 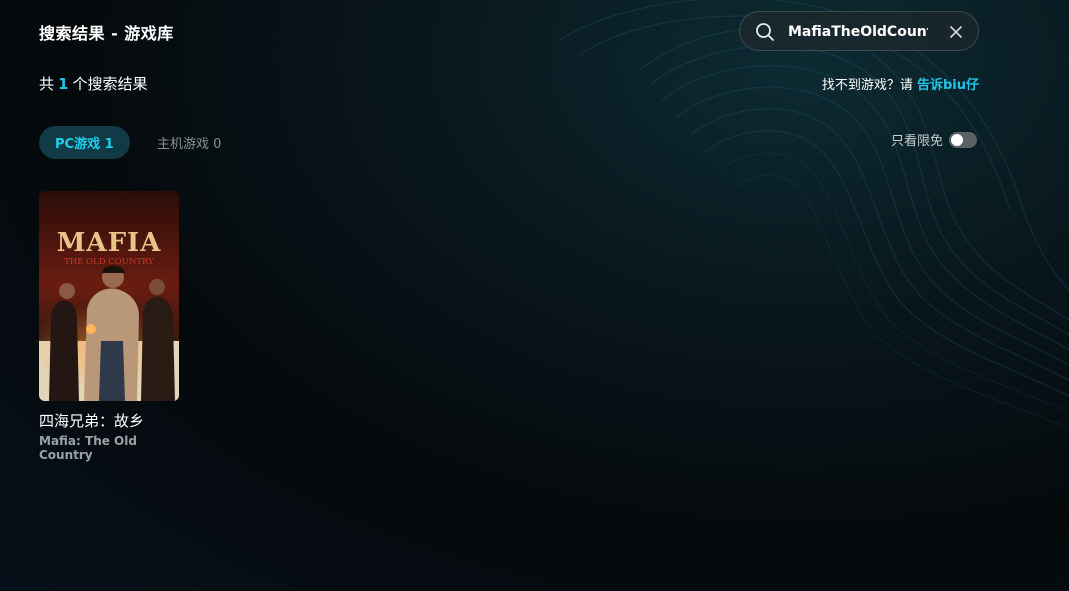 I want to click on page-title: 搜索结果 - 游戏库, so click(x=106, y=33).